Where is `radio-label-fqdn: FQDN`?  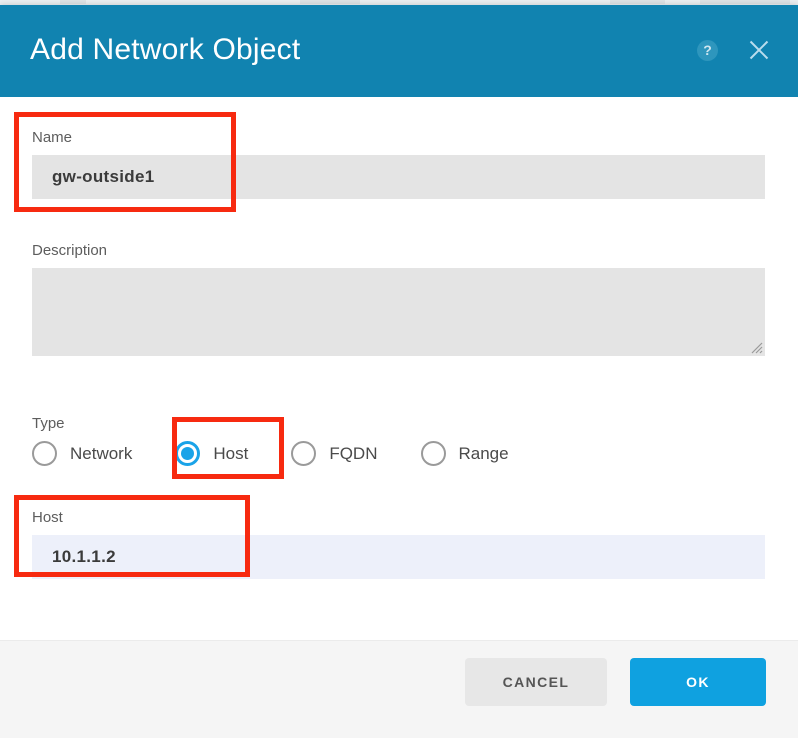 radio-label-fqdn: FQDN is located at coordinates (353, 453).